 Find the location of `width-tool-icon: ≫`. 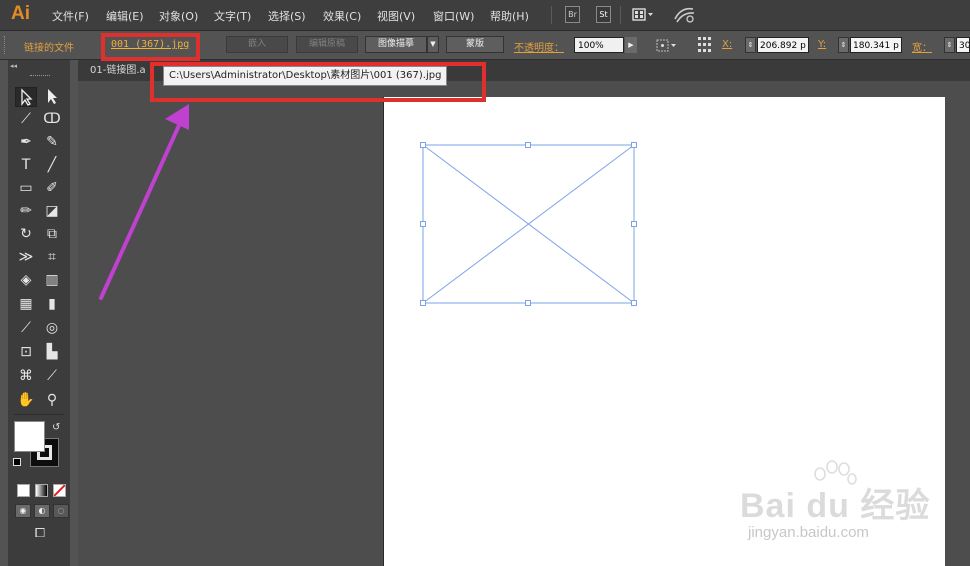

width-tool-icon: ≫ is located at coordinates (26, 257).